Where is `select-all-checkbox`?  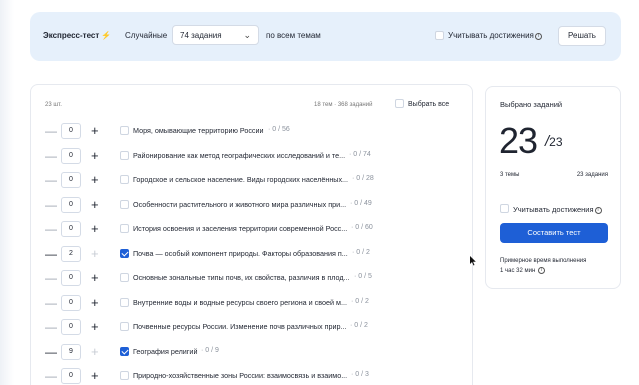
select-all-checkbox is located at coordinates (399, 103).